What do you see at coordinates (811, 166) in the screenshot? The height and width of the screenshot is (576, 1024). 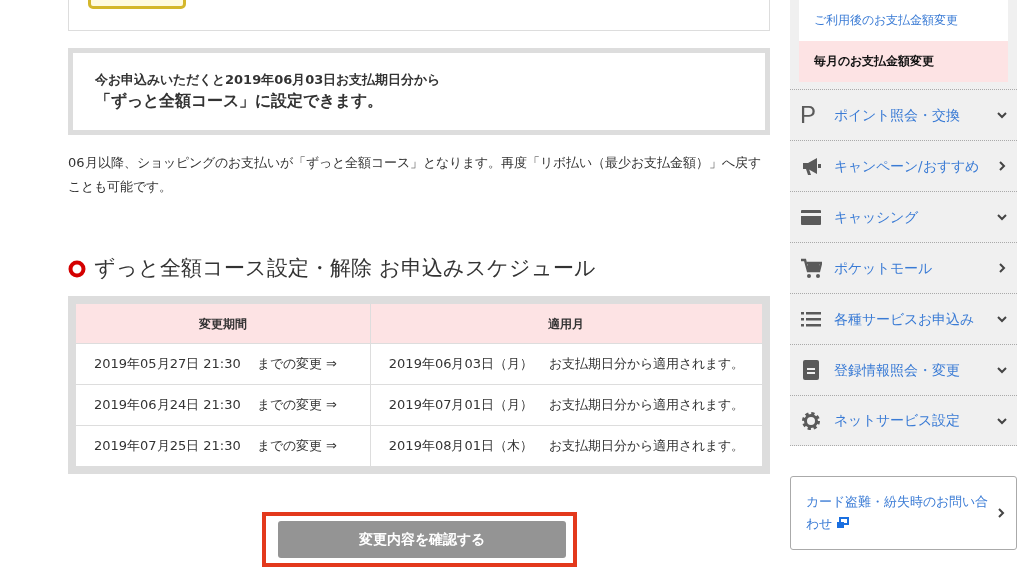 I see `megaphone-icon` at bounding box center [811, 166].